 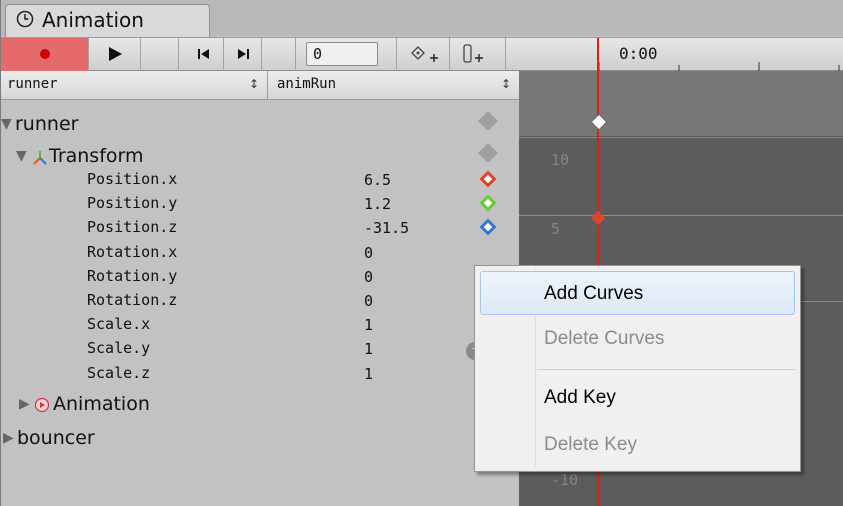 I want to click on object-selector: runner, so click(x=32, y=84).